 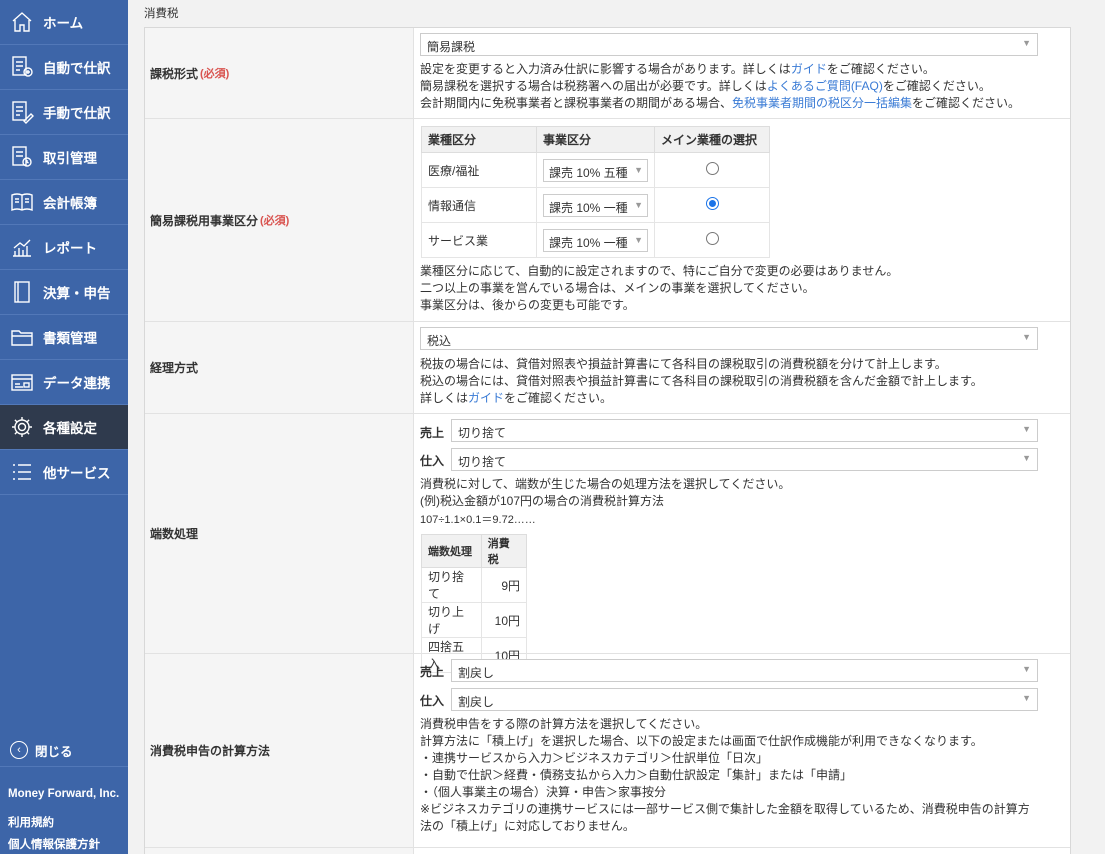 I want to click on folder-icon, so click(x=22, y=337).